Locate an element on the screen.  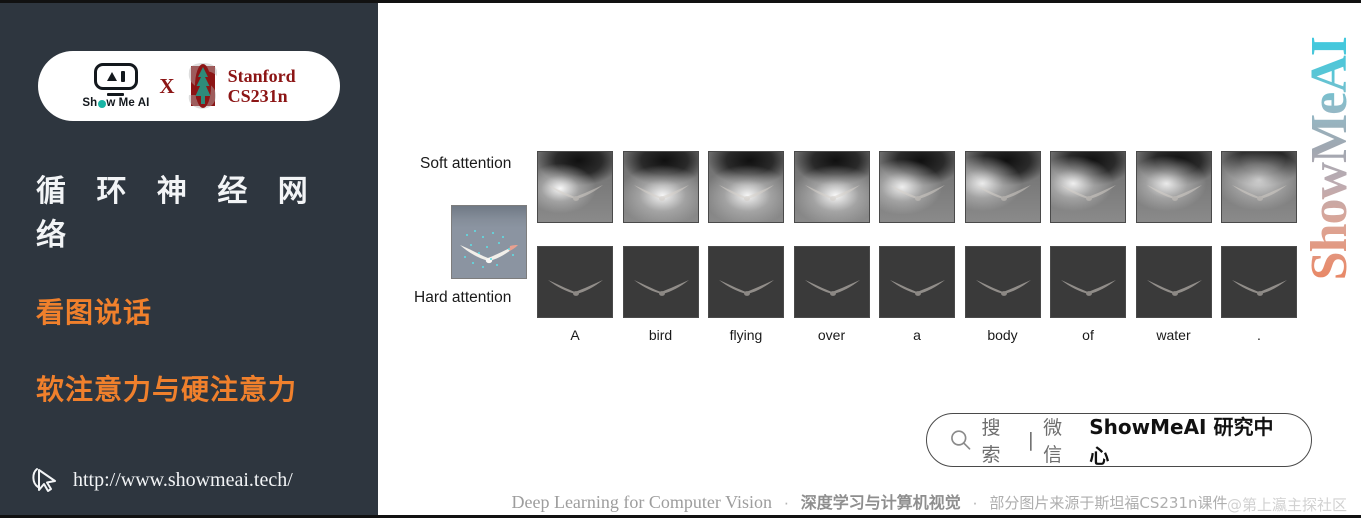
footer-sep-1: · is located at coordinates (786, 503).